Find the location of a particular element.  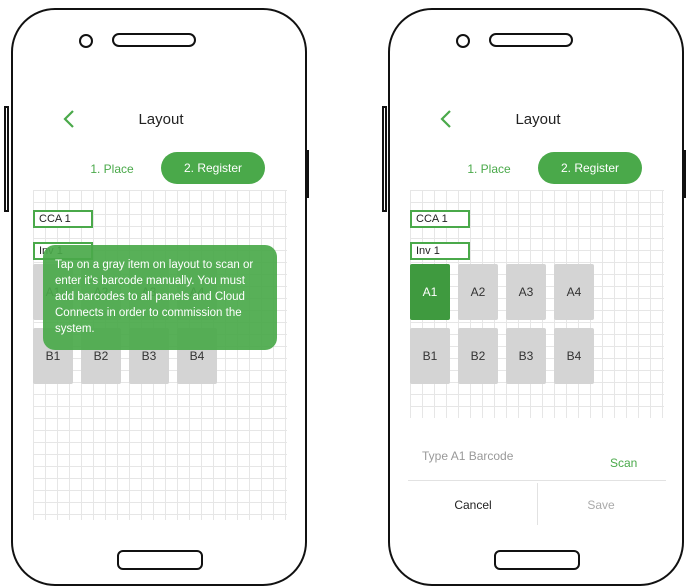

panel-cell-a4: A4 is located at coordinates (574, 292).